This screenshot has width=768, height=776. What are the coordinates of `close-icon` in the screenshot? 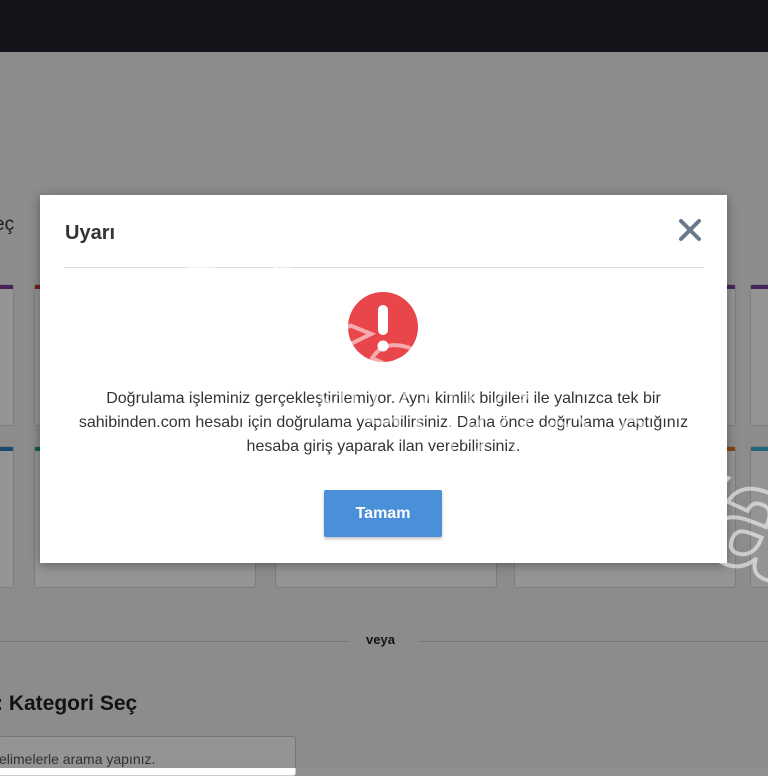 It's located at (690, 230).